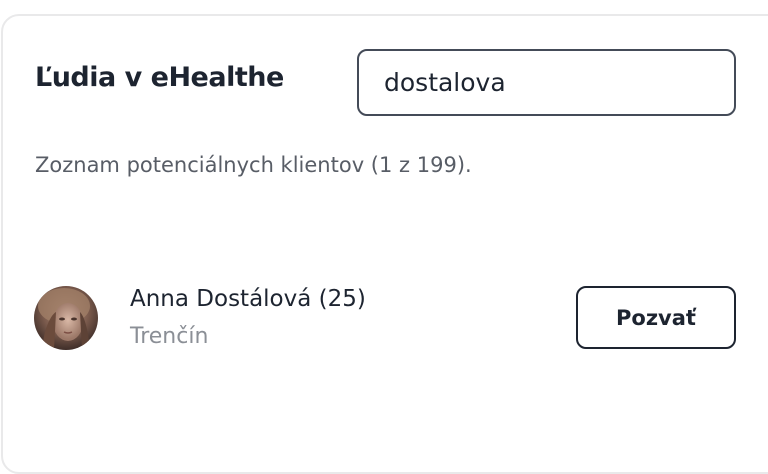 Image resolution: width=768 pixels, height=474 pixels. What do you see at coordinates (656, 317) in the screenshot?
I see `invite-button: Pozvať` at bounding box center [656, 317].